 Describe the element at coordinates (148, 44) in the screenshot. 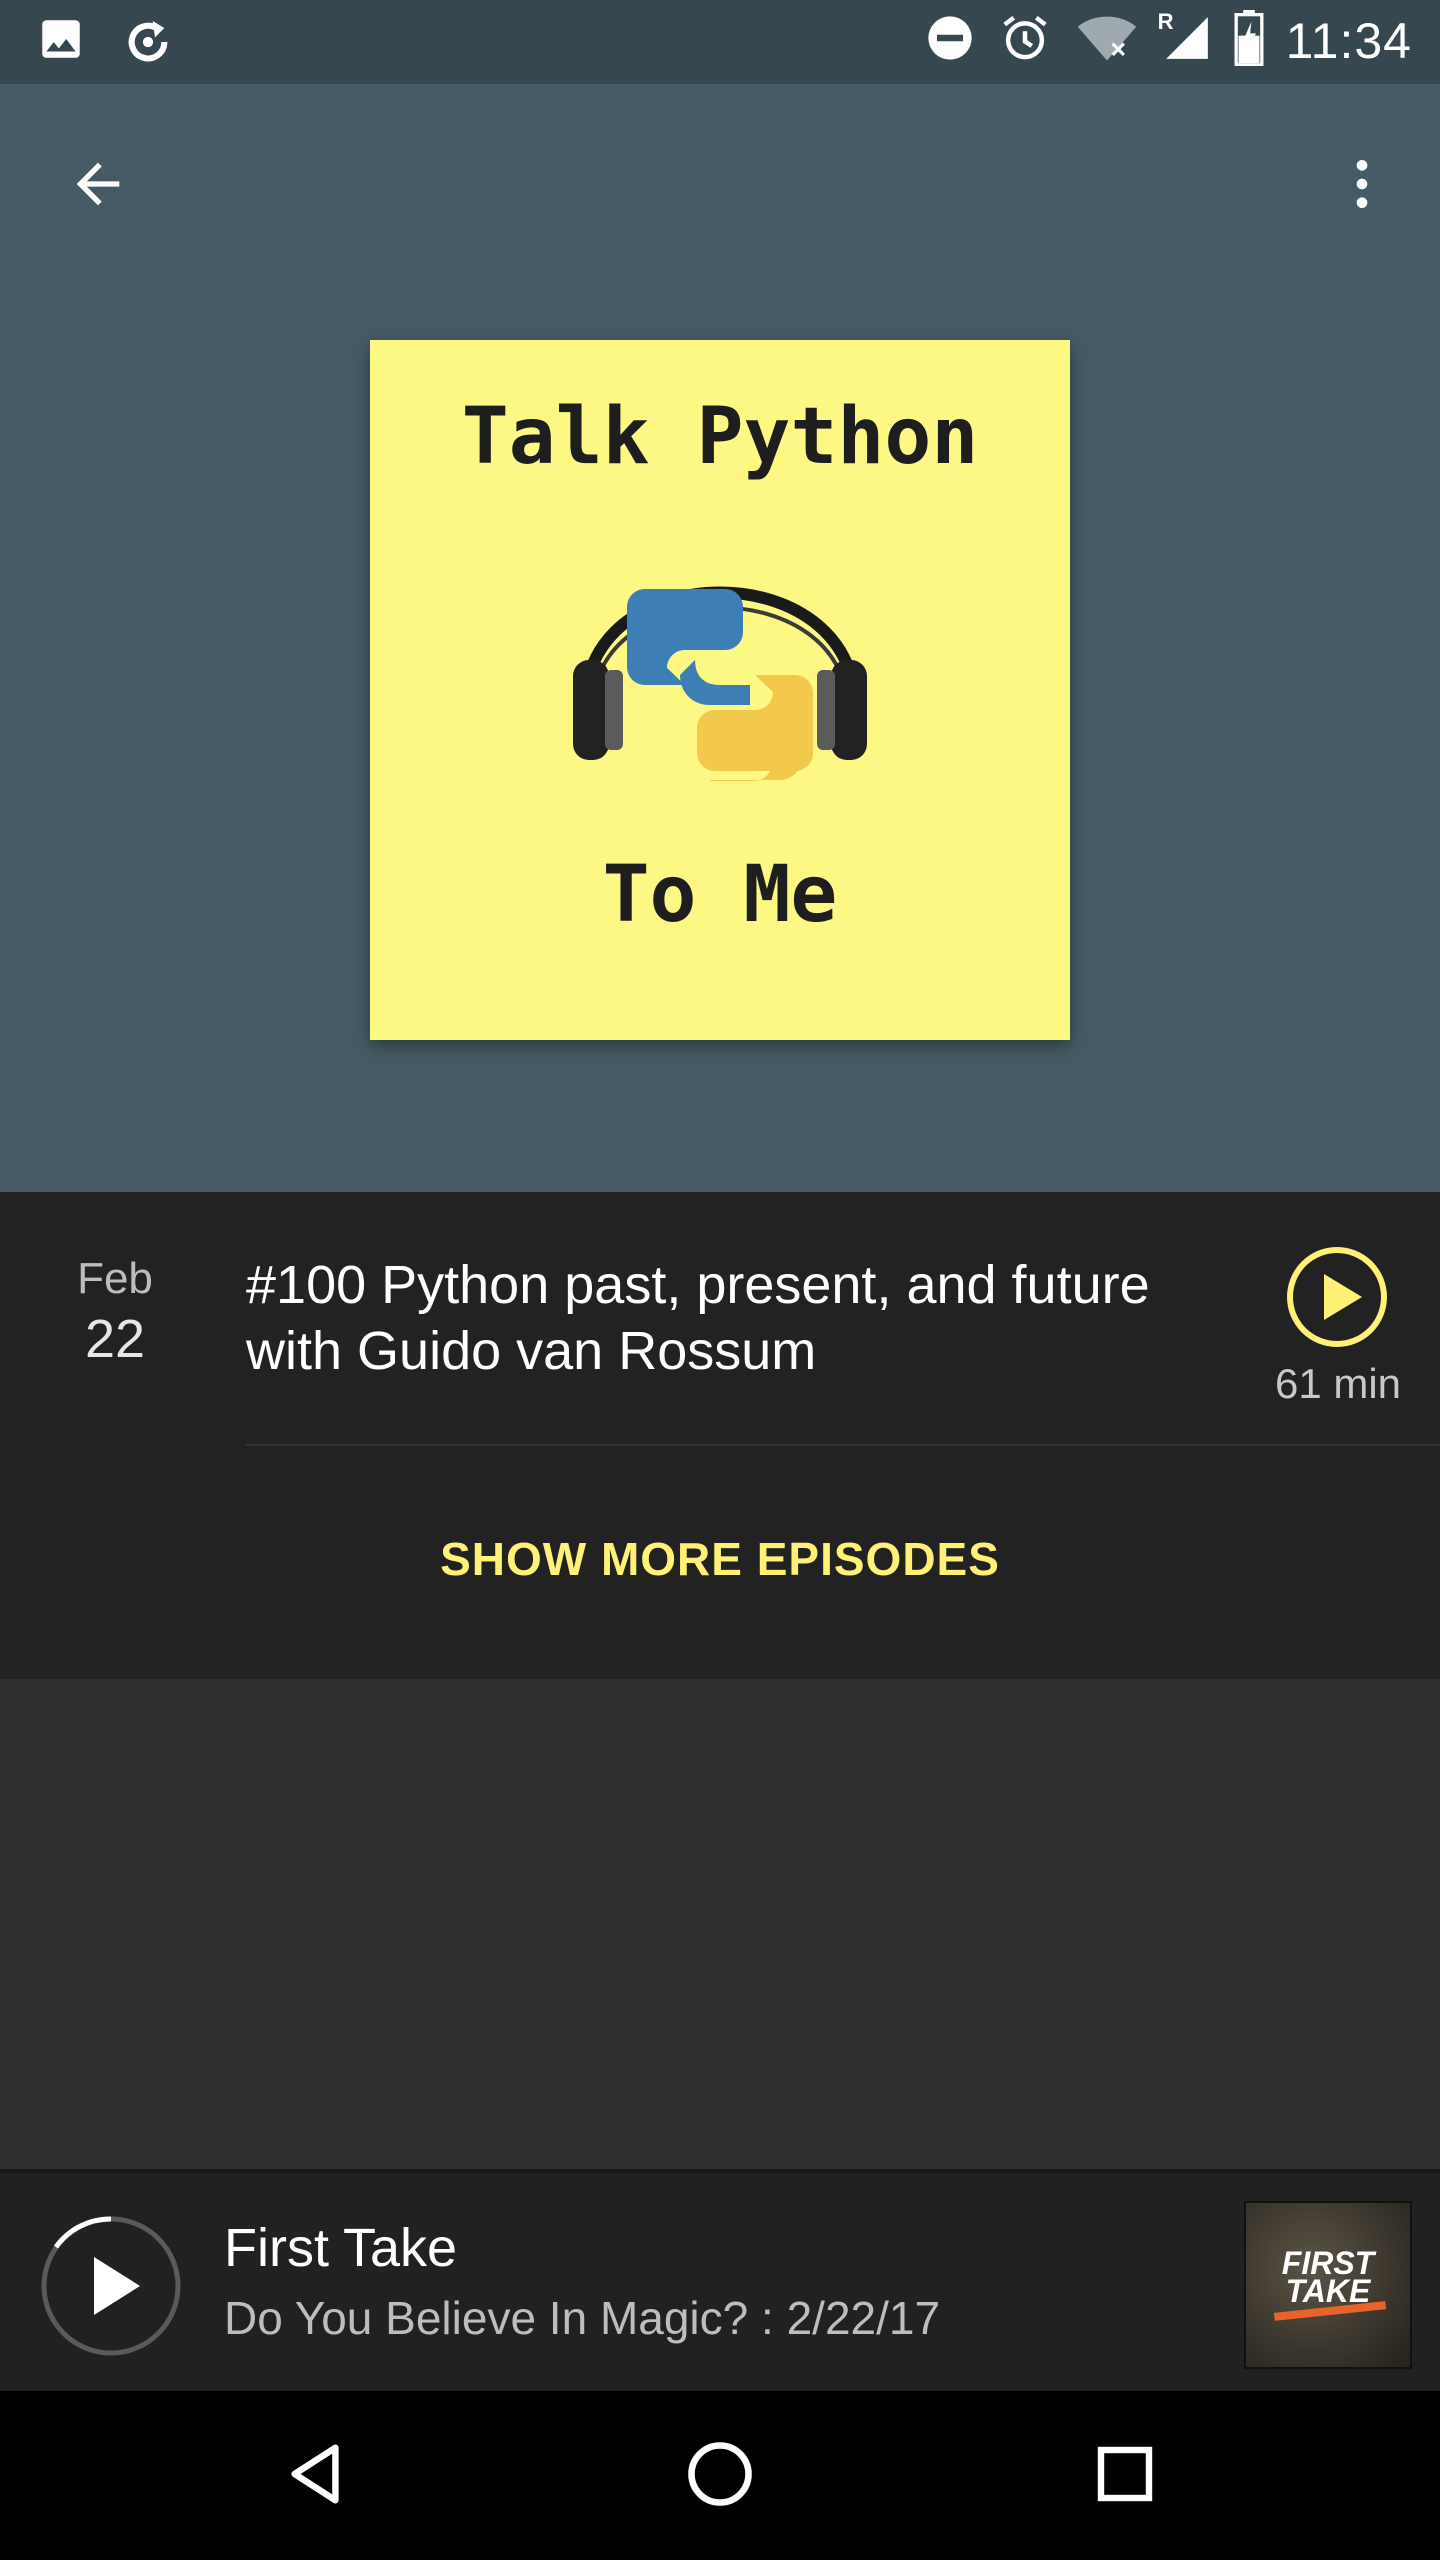

I see `sync-icon` at that location.